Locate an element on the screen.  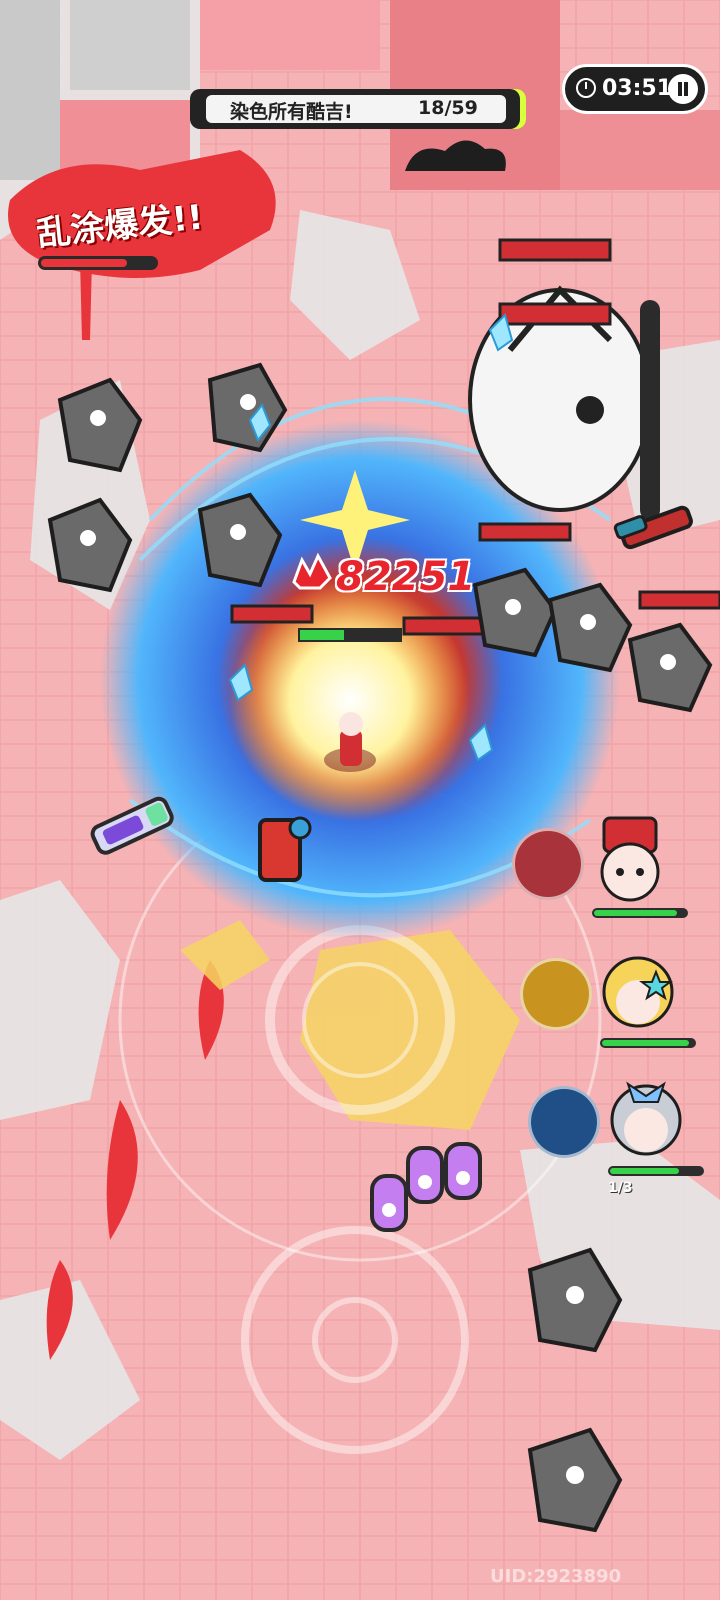
skill-burst-banner: 乱涂爆发!! is located at coordinates (154, 220).